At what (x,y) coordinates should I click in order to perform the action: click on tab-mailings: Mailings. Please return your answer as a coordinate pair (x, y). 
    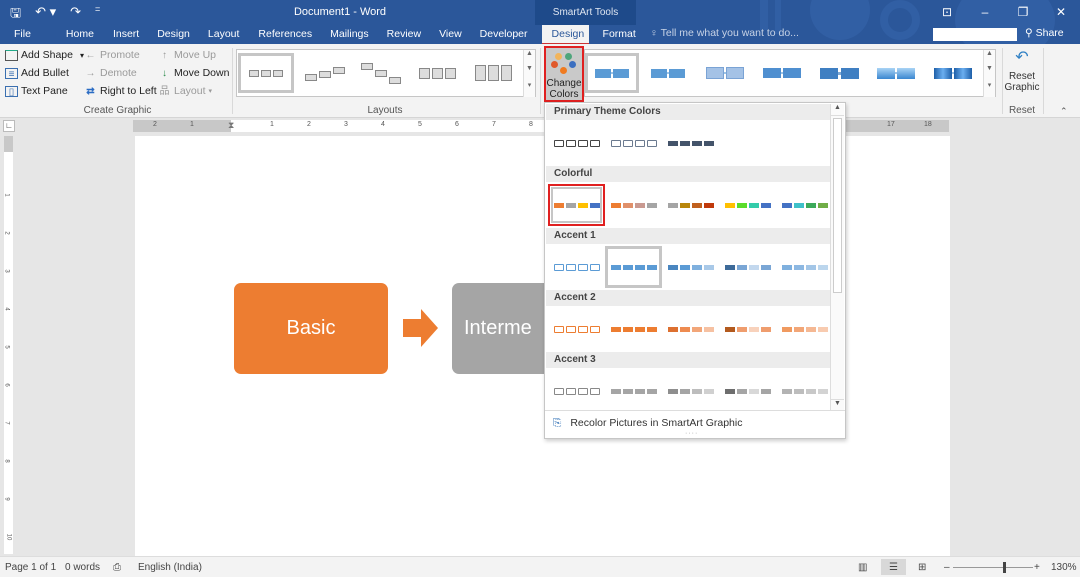
    Looking at the image, I should click on (349, 34).